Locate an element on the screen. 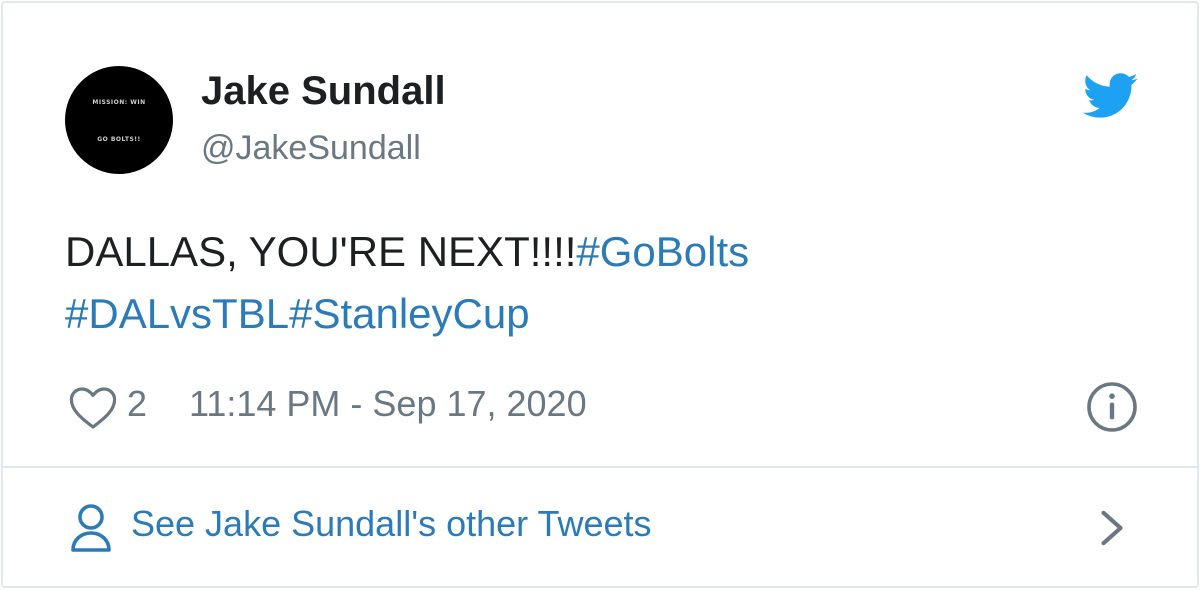 This screenshot has height=591, width=1202. timestamp-link: 11:14 PM - Sep 17, 2020 is located at coordinates (388, 404).